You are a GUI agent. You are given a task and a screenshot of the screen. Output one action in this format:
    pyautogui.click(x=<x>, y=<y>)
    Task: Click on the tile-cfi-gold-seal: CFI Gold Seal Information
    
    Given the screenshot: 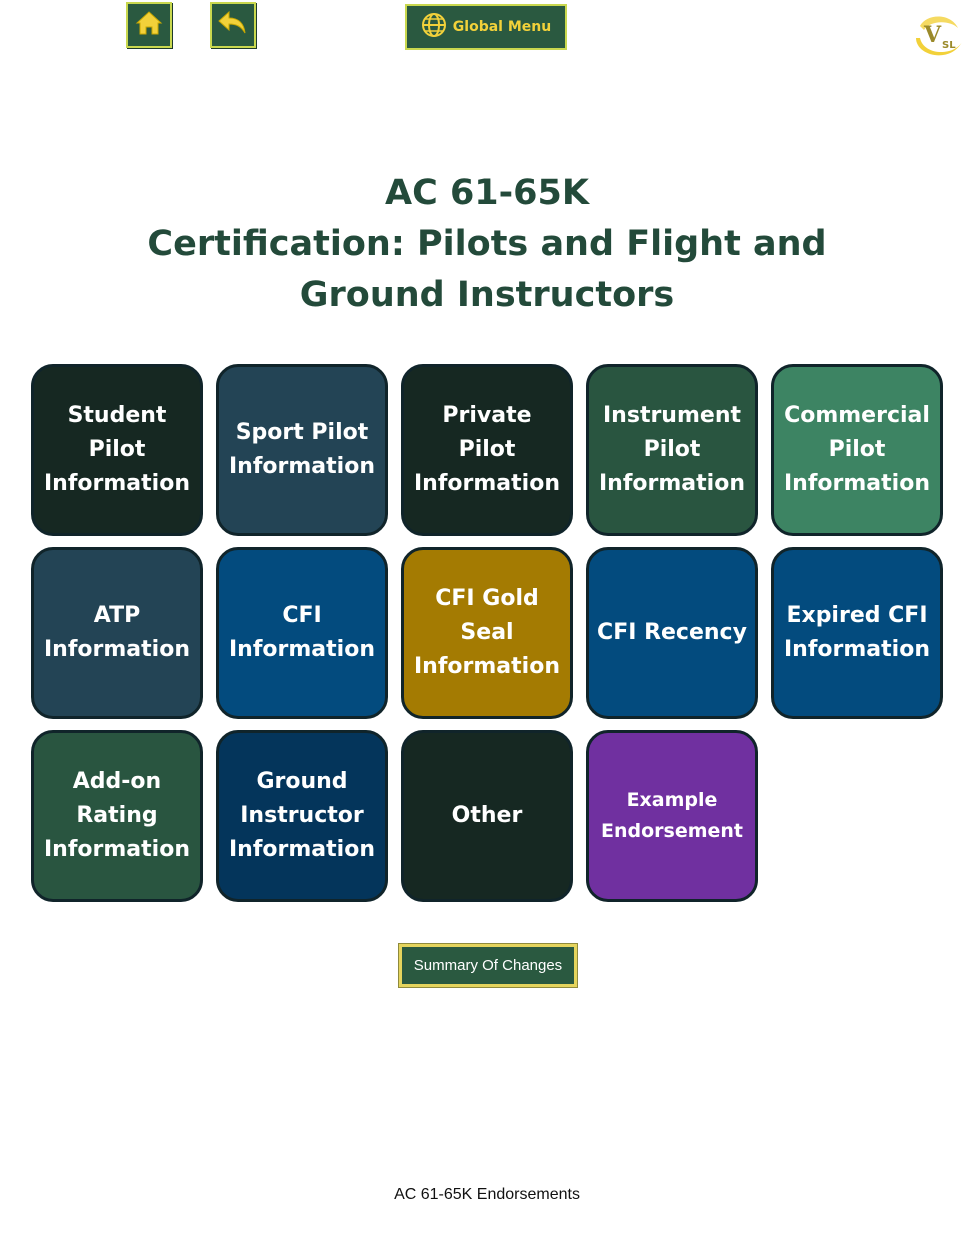 What is the action you would take?
    pyautogui.click(x=487, y=633)
    